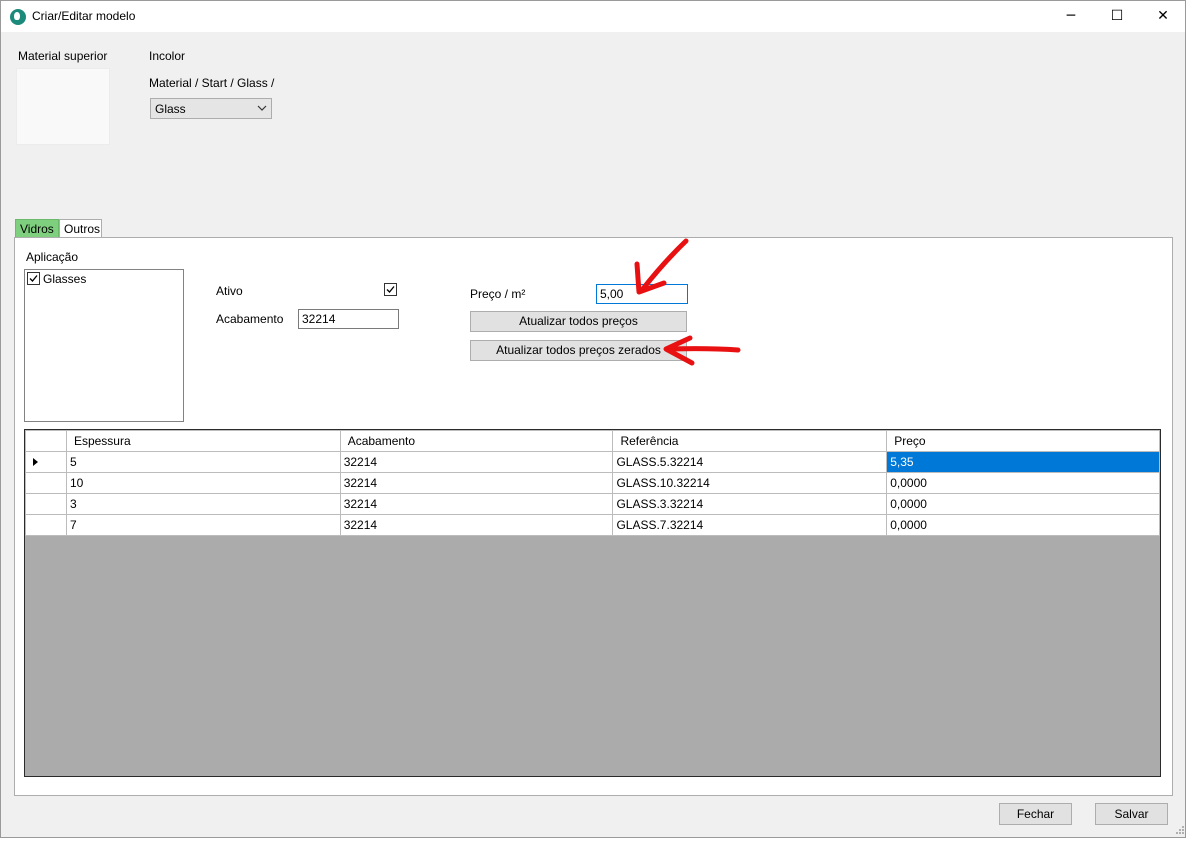 The image size is (1193, 843). What do you see at coordinates (642, 294) in the screenshot?
I see `preco-input: 5,00` at bounding box center [642, 294].